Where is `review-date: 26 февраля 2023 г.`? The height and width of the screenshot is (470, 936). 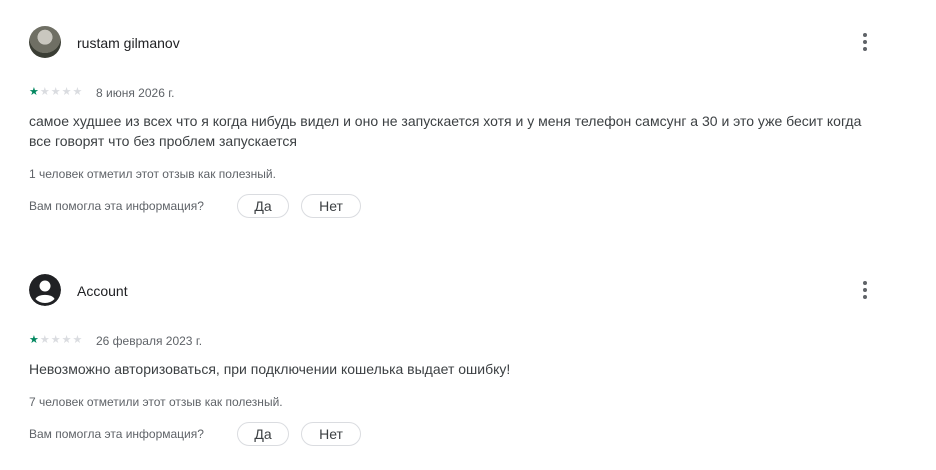
review-date: 26 февраля 2023 г. is located at coordinates (149, 341).